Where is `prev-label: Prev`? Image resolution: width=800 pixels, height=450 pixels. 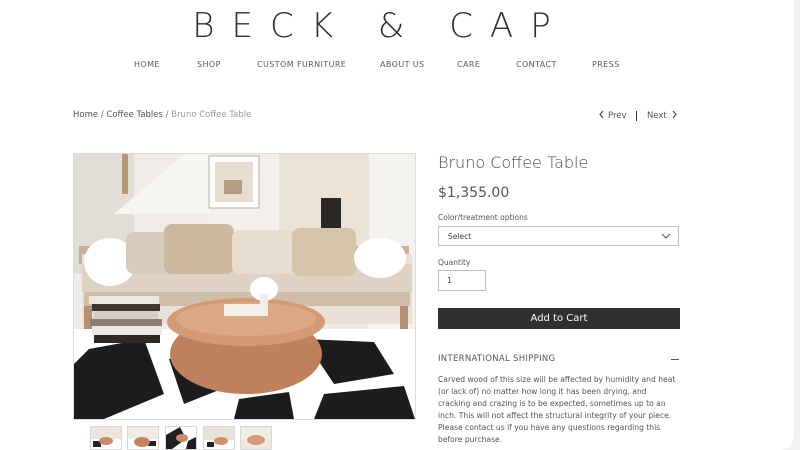 prev-label: Prev is located at coordinates (617, 116).